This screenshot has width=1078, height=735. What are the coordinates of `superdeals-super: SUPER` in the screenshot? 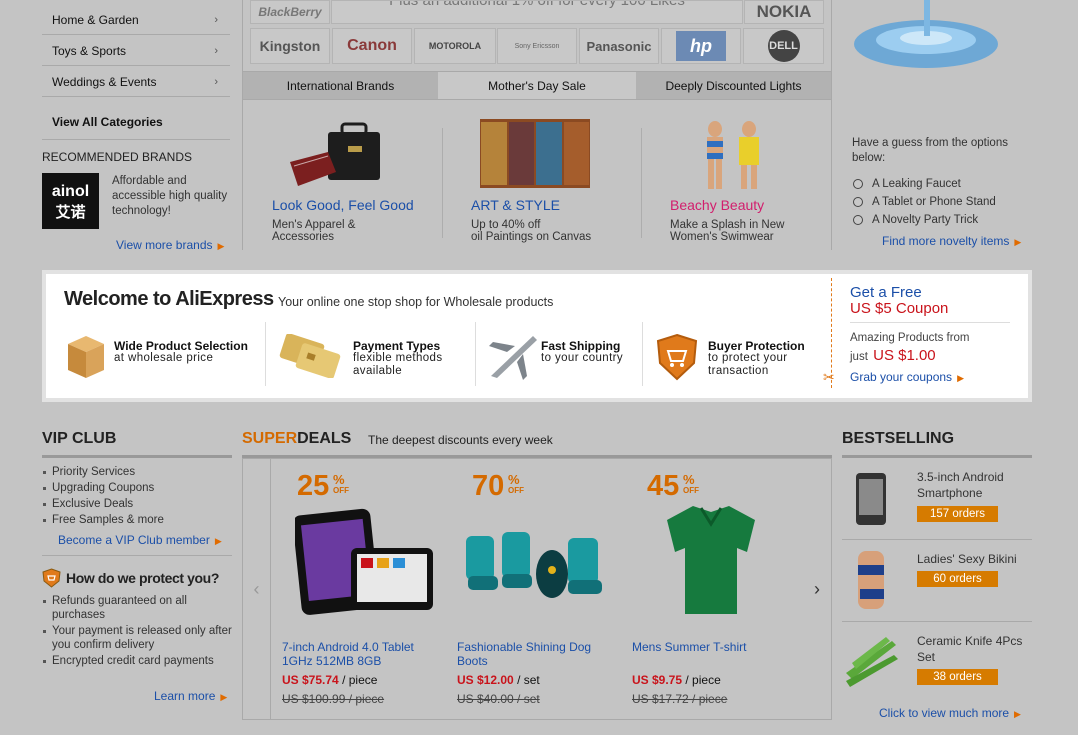 It's located at (270, 438).